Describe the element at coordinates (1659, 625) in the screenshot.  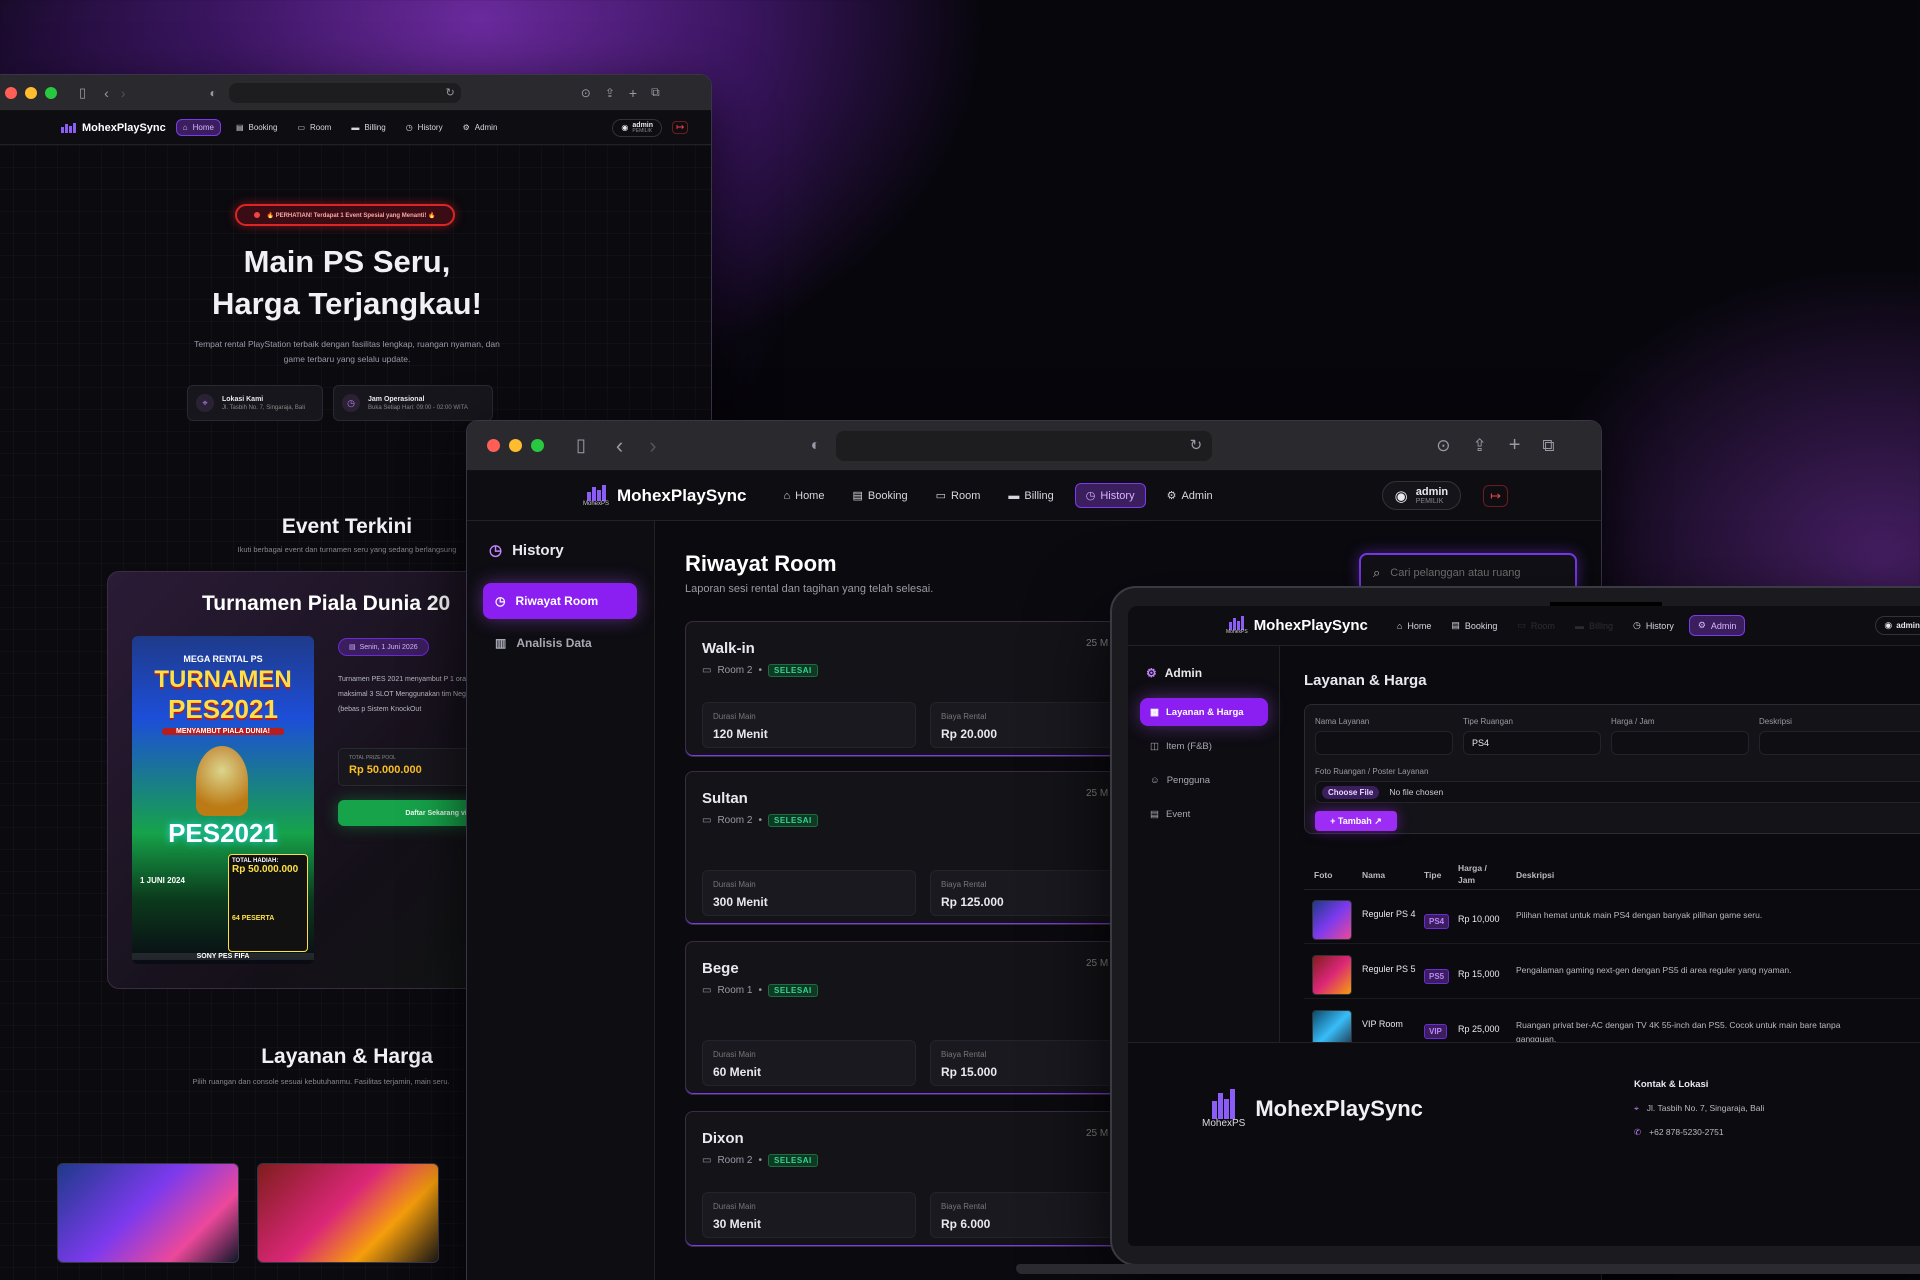
I see `nav-history-label: History` at that location.